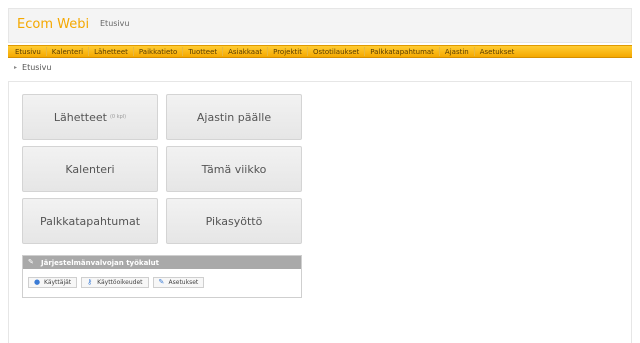 The image size is (640, 343). Describe the element at coordinates (36, 67) in the screenshot. I see `breadcrumb-item: Etusivu` at that location.